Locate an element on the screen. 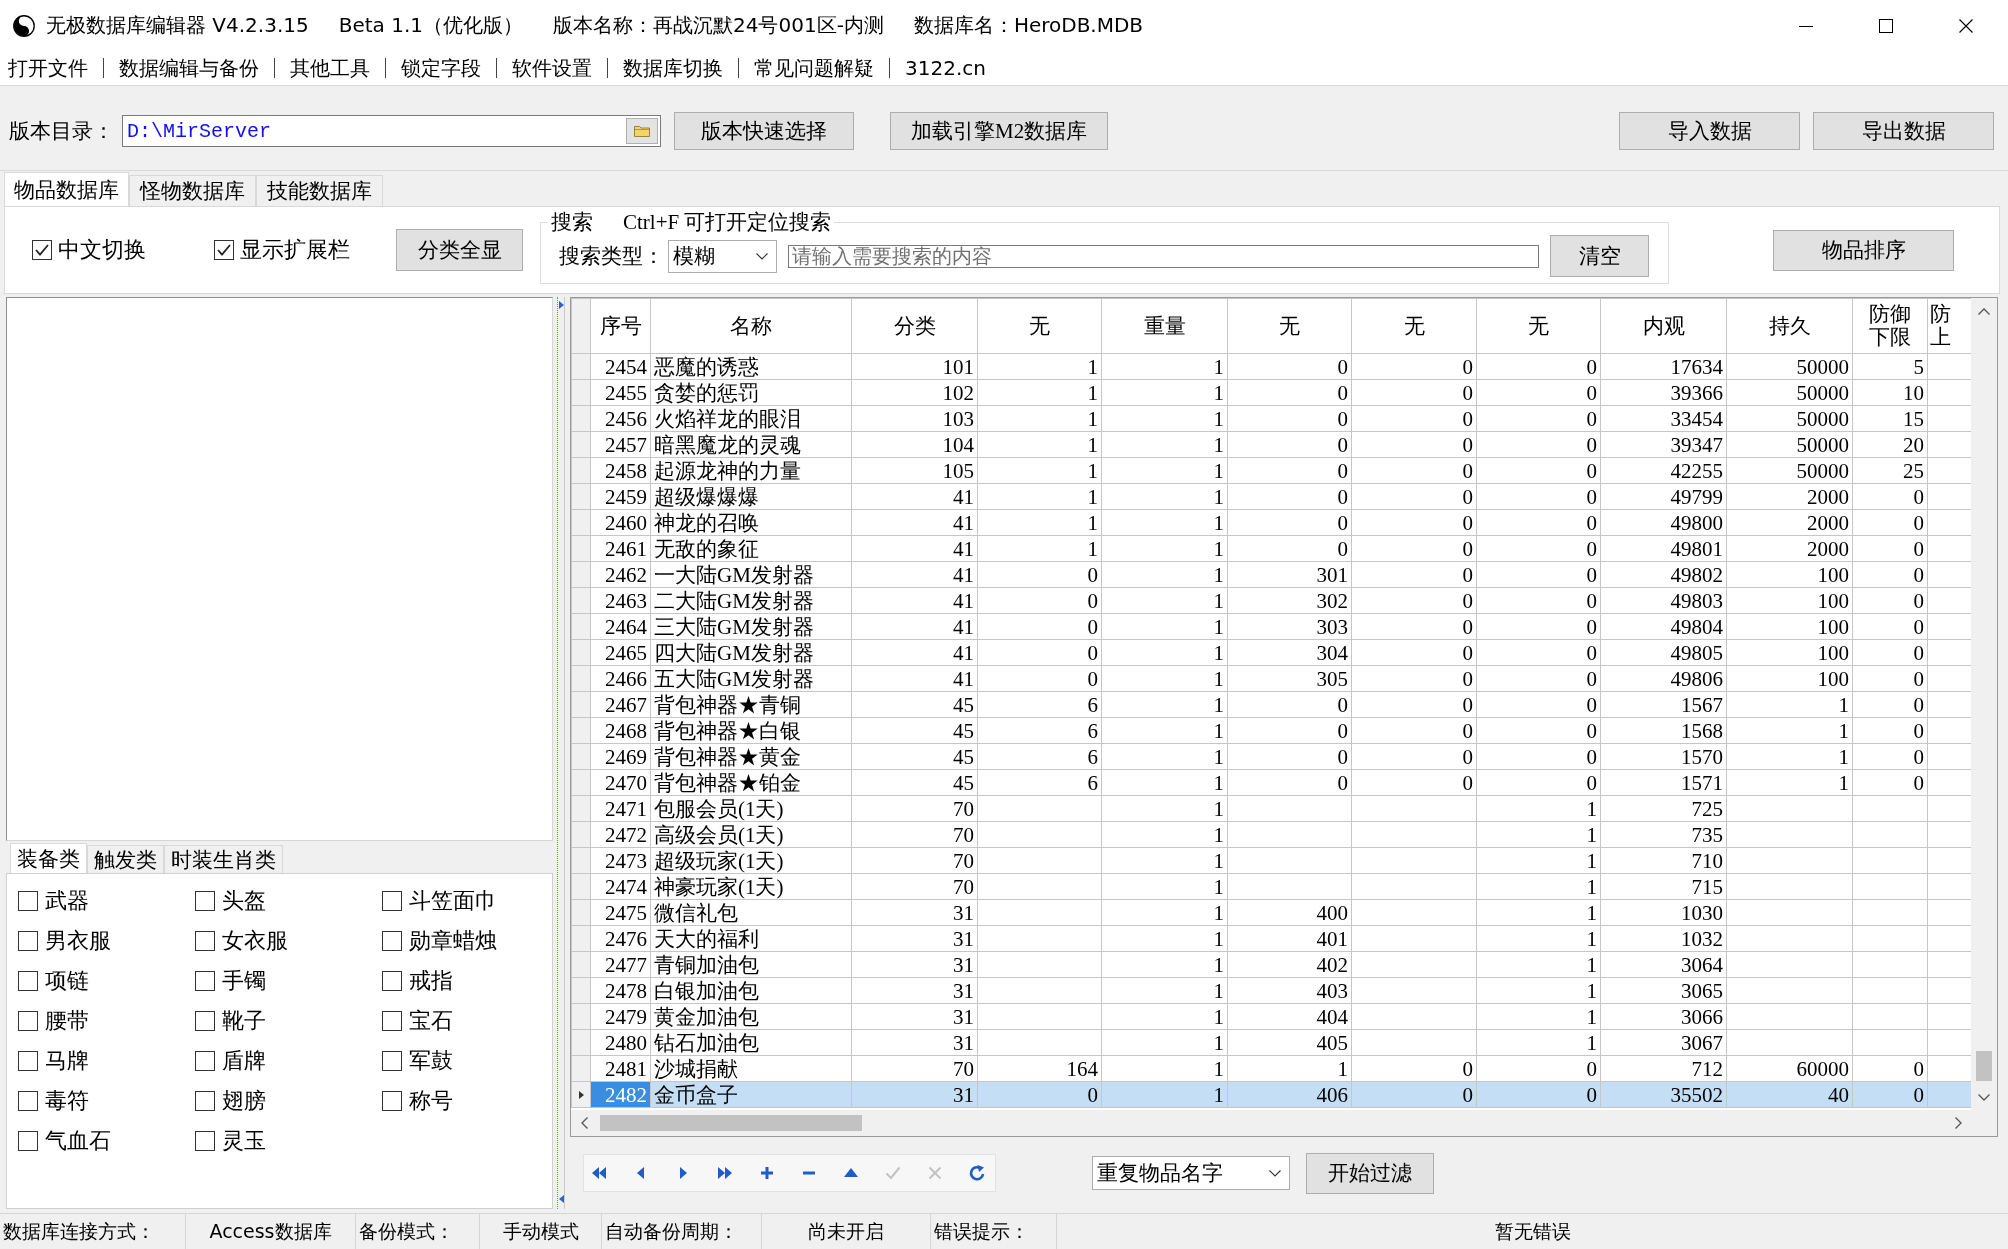  show-all-button: 分类全显 is located at coordinates (459, 250).